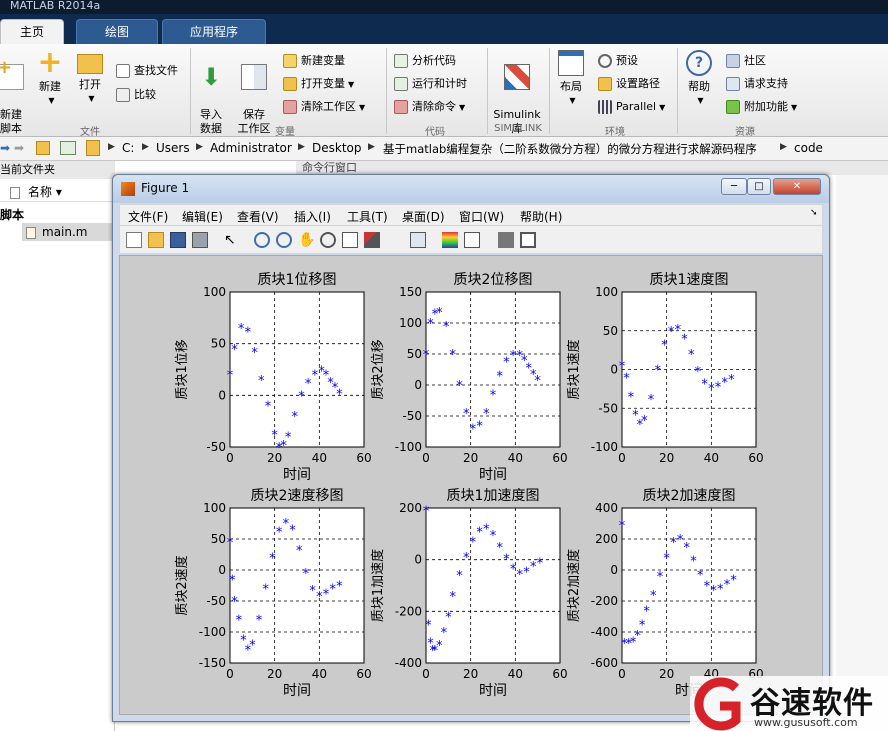 The height and width of the screenshot is (731, 888). What do you see at coordinates (418, 240) in the screenshot?
I see `link-icon` at bounding box center [418, 240].